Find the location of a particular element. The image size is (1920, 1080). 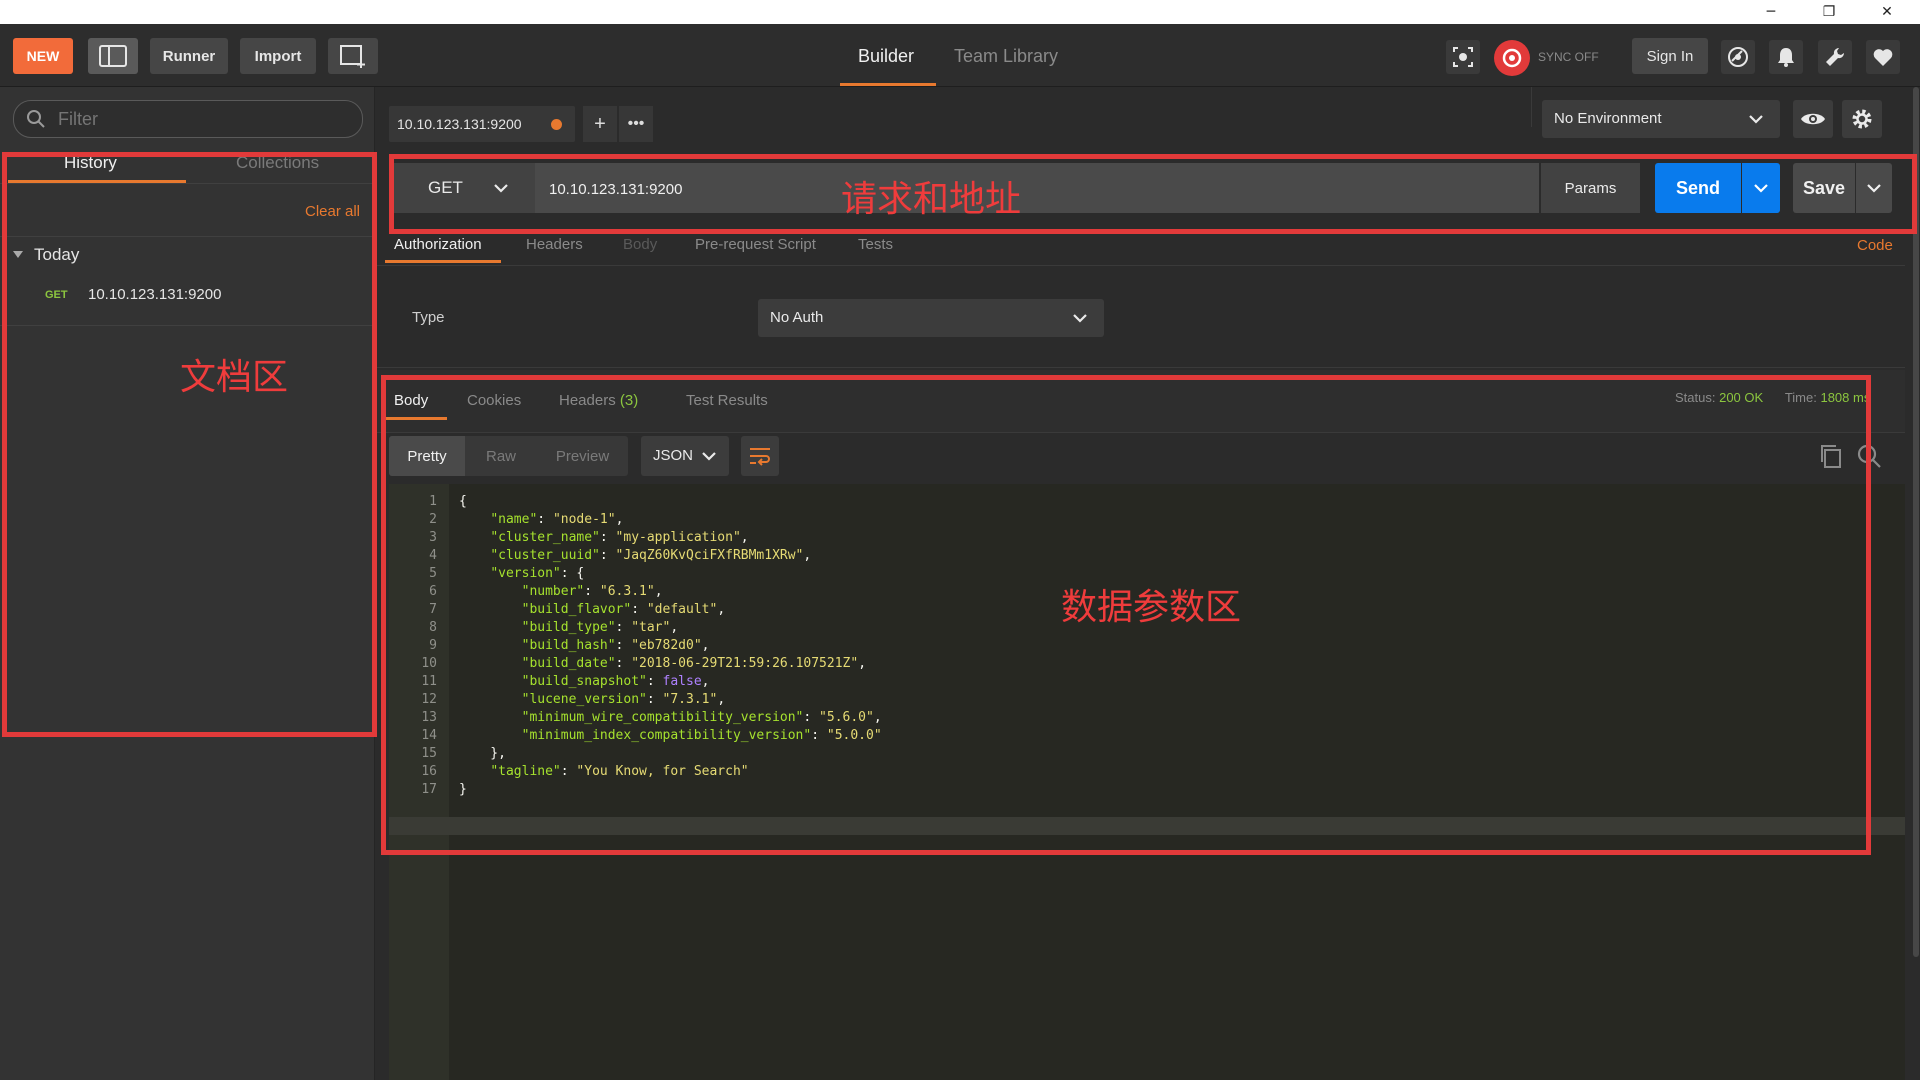

data-area-annotation-label: 数据参数区 is located at coordinates (1151, 607).